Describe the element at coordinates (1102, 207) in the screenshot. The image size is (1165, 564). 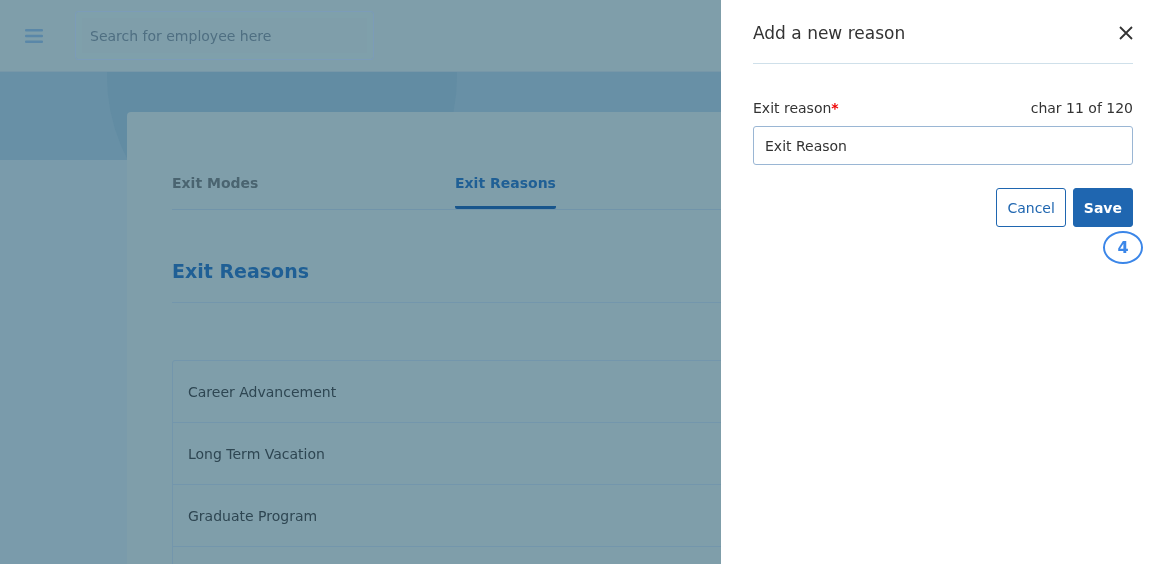
I see `save-button: Save` at that location.